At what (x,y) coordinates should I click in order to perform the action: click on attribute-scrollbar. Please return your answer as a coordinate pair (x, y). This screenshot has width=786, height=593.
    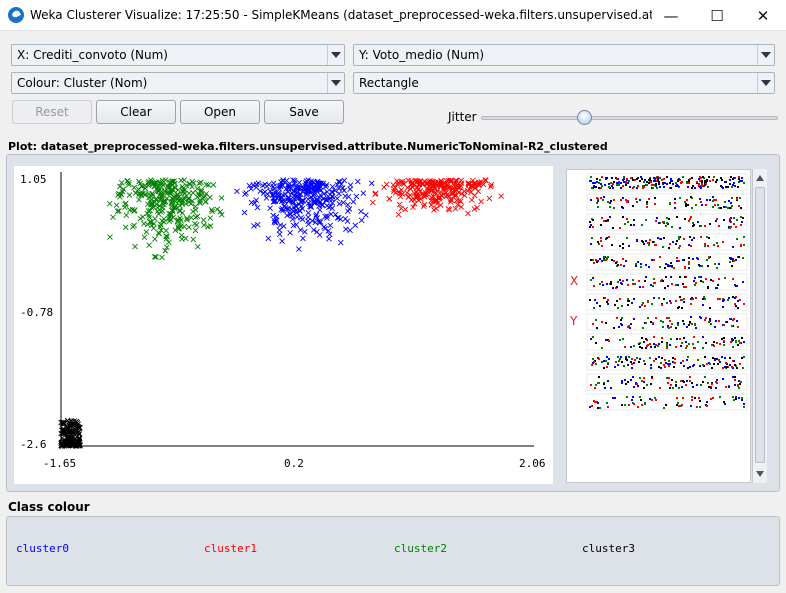
    Looking at the image, I should click on (759, 326).